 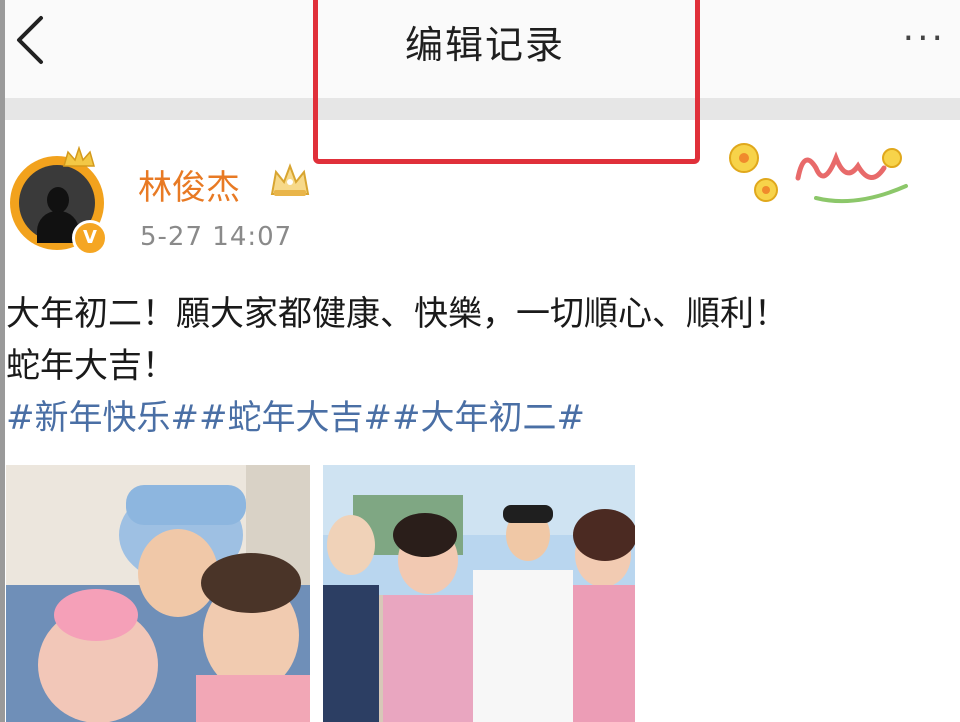 I want to click on post-text-line: 蛇年大吉！, so click(x=91, y=366).